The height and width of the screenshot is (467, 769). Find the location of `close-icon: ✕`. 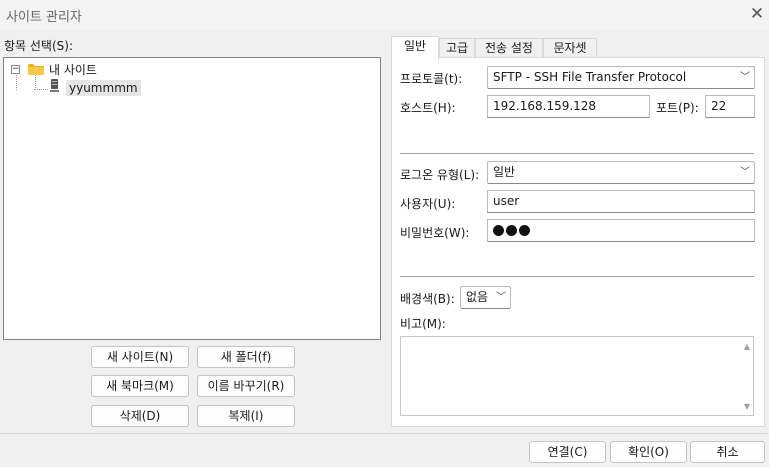

close-icon: ✕ is located at coordinates (757, 14).